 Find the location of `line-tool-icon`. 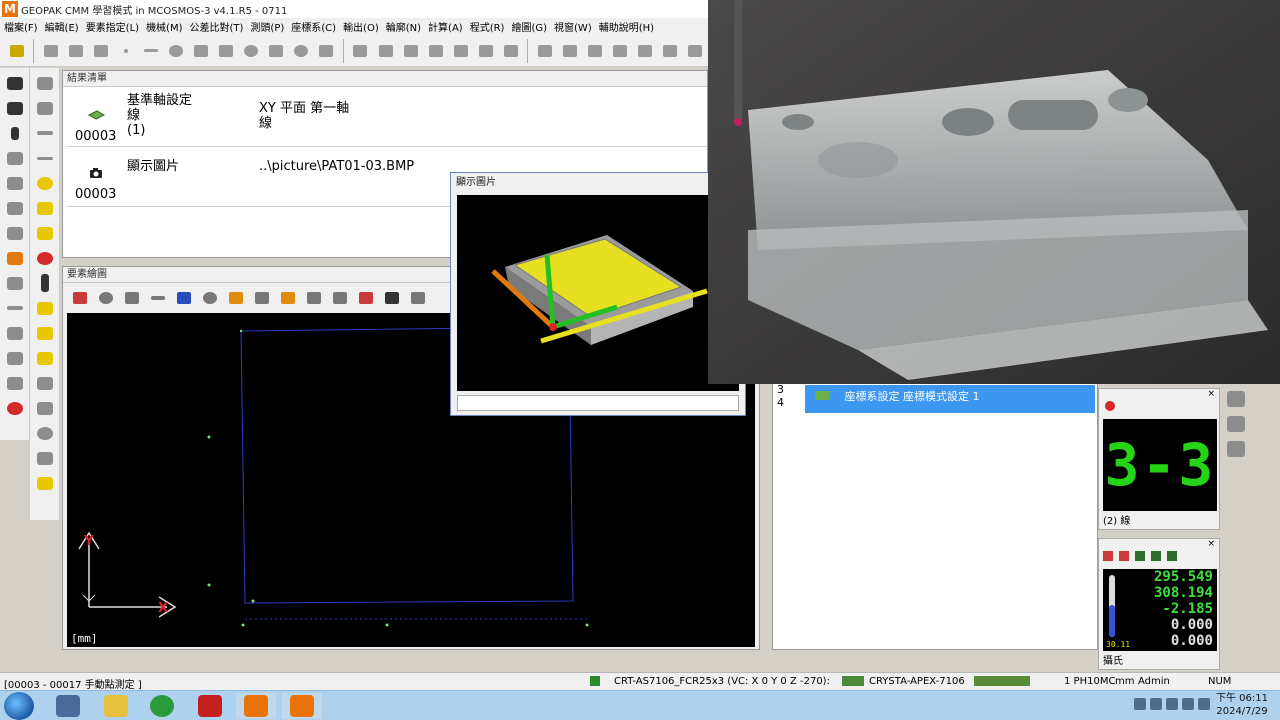

line-tool-icon is located at coordinates (75, 51).